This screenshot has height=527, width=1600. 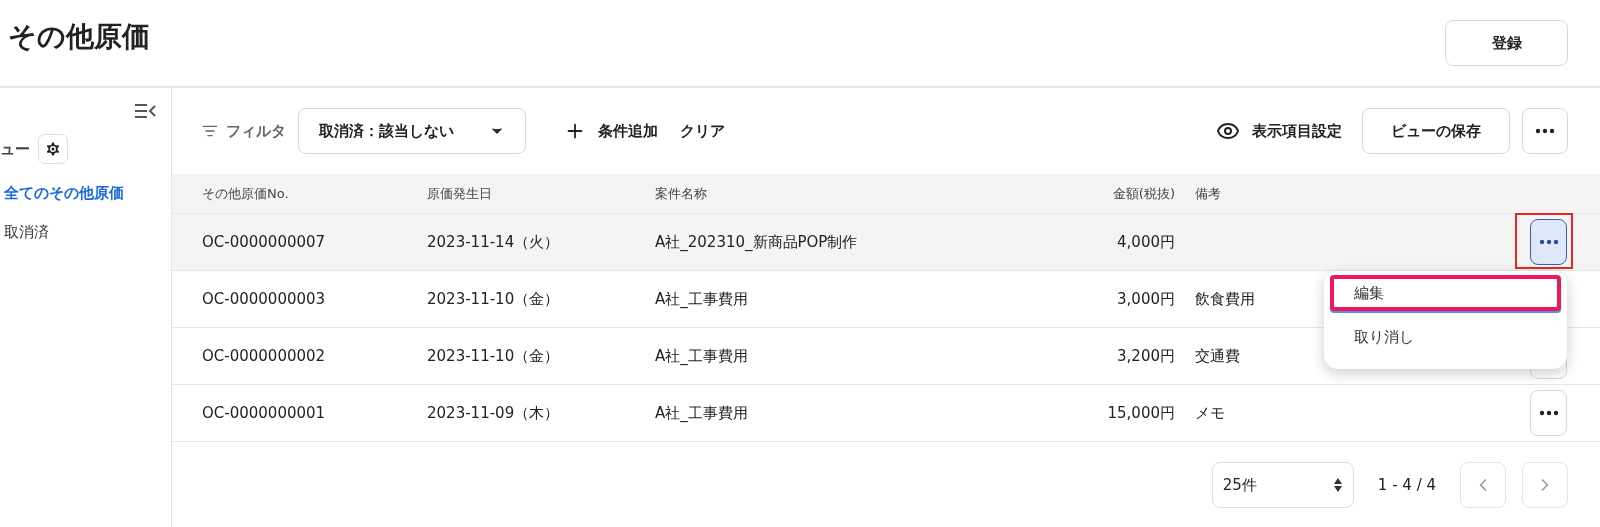 What do you see at coordinates (1225, 299) in the screenshot?
I see `table-cell: 飲食費用` at bounding box center [1225, 299].